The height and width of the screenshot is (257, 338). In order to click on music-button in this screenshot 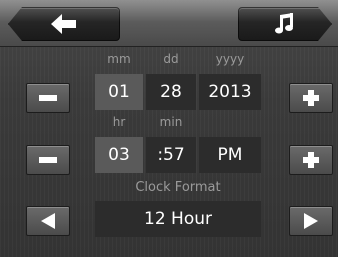, I will do `click(285, 24)`.